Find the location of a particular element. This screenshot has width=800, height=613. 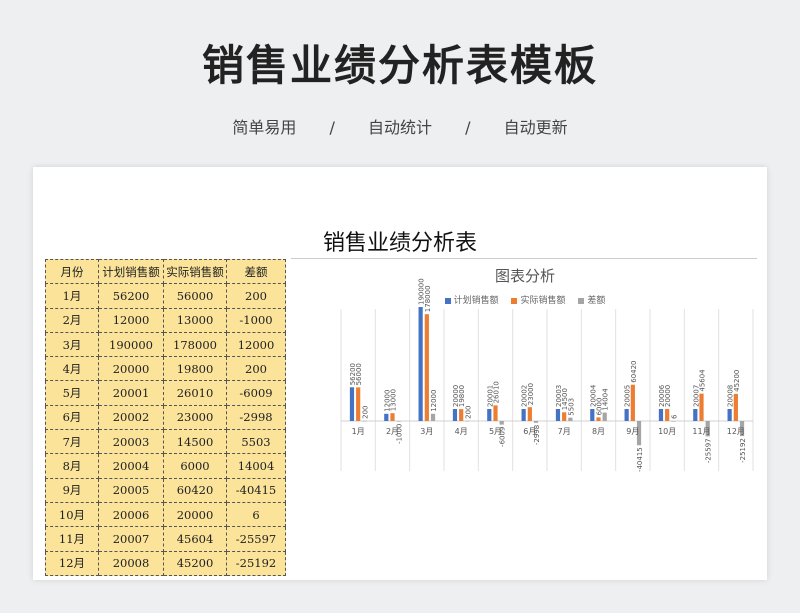

legend-label-diff: 差额 is located at coordinates (596, 301).